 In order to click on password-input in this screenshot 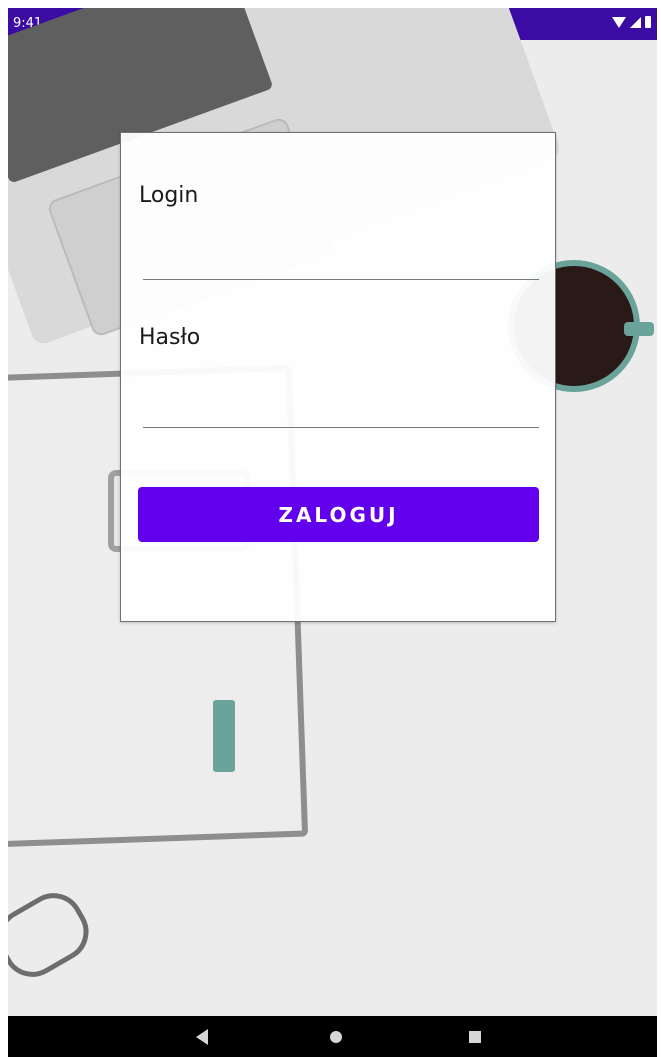, I will do `click(341, 407)`.